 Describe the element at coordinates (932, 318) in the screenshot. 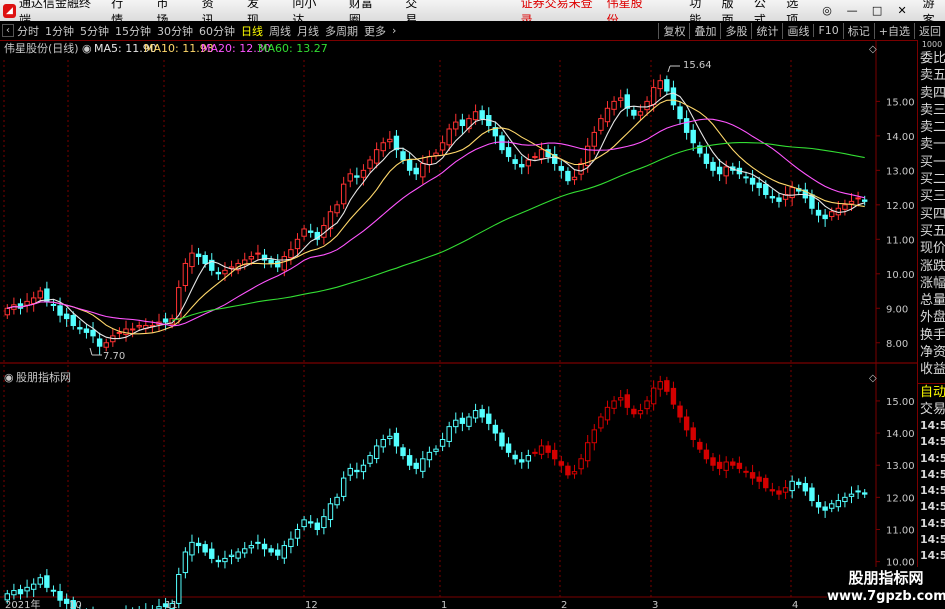

I see `quote-field-label: 外盘` at that location.